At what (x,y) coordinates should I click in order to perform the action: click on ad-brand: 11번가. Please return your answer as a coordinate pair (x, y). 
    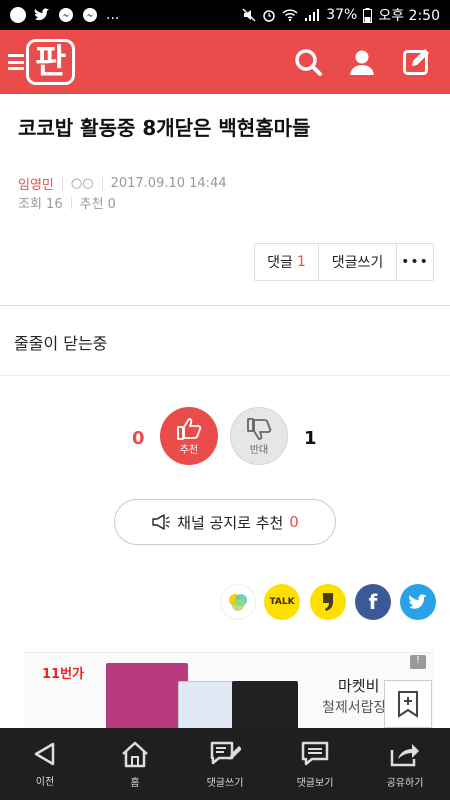
    Looking at the image, I should click on (63, 674).